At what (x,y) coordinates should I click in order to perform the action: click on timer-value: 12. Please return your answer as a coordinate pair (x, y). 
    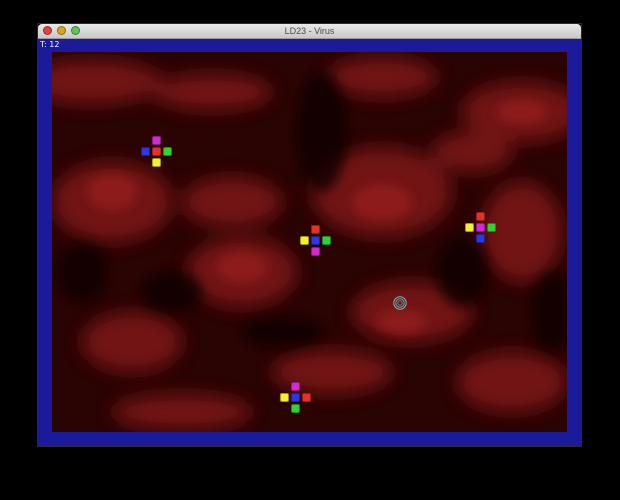
    Looking at the image, I should click on (54, 44).